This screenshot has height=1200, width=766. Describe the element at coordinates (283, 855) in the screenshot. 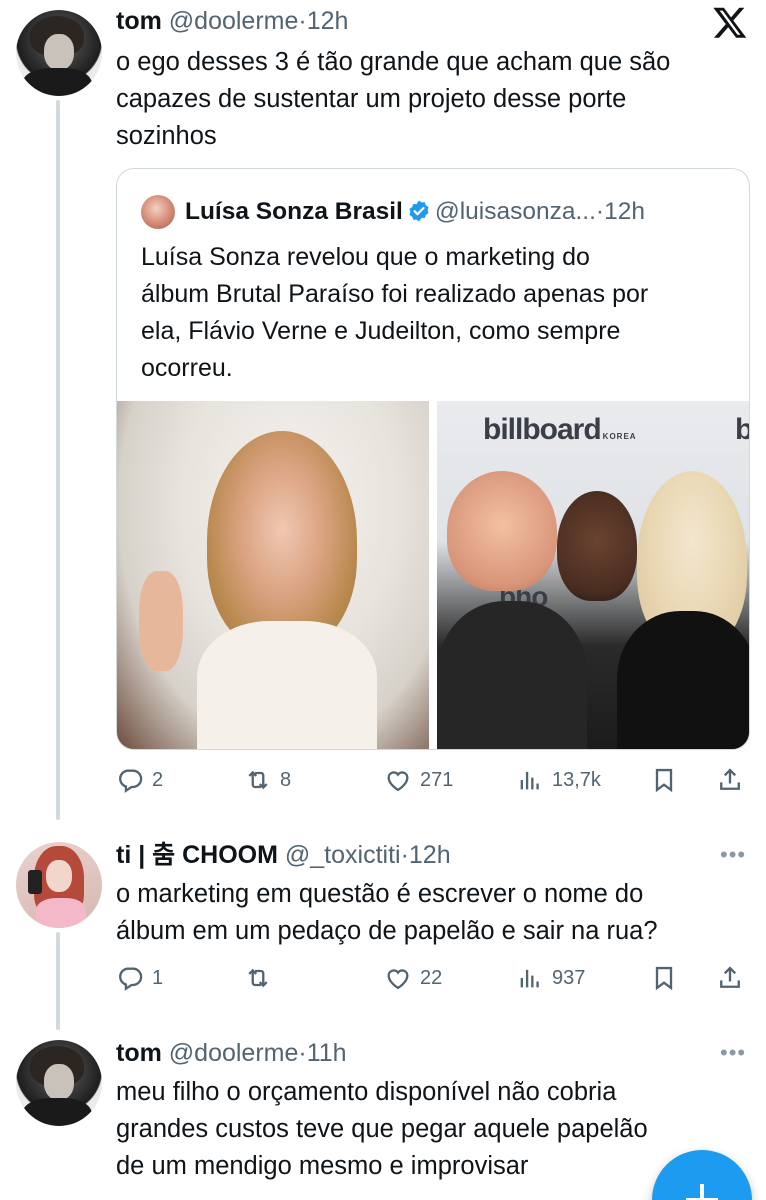

I see `tweet-header: ti | 춤 CHOOM @_toxictiti·12h` at that location.